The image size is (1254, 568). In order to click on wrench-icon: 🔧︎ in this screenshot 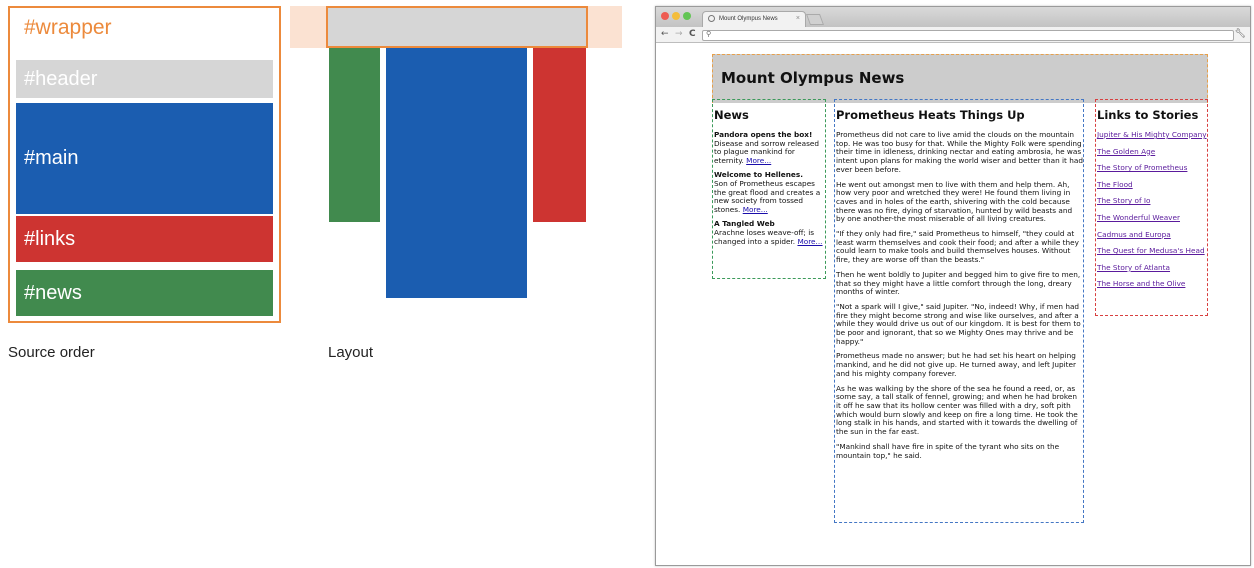, I will do `click(1240, 34)`.